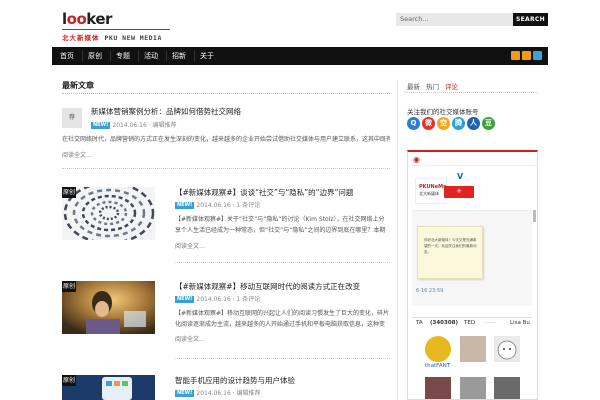  I want to click on feed-icons, so click(525, 56).